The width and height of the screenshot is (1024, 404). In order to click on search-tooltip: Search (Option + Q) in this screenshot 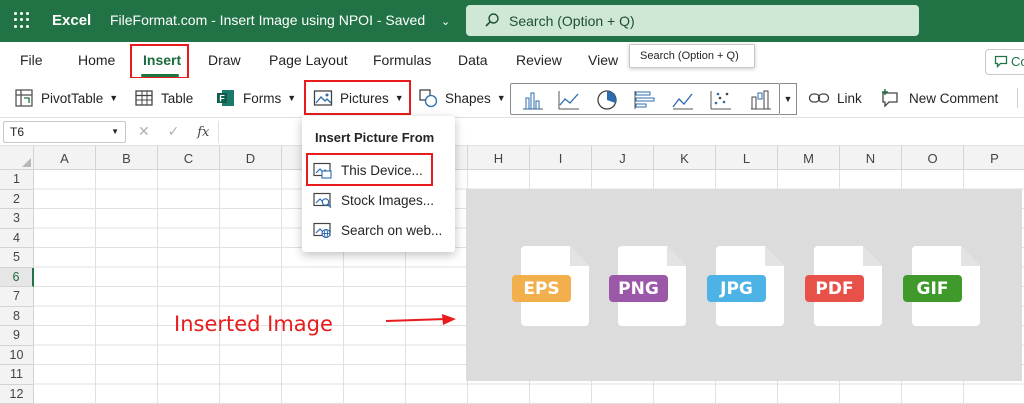, I will do `click(692, 56)`.